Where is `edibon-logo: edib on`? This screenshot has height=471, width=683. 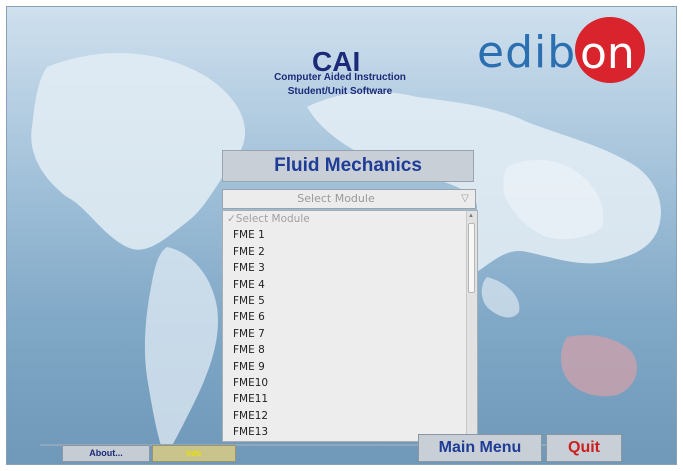
edibon-logo: edib on is located at coordinates (562, 48).